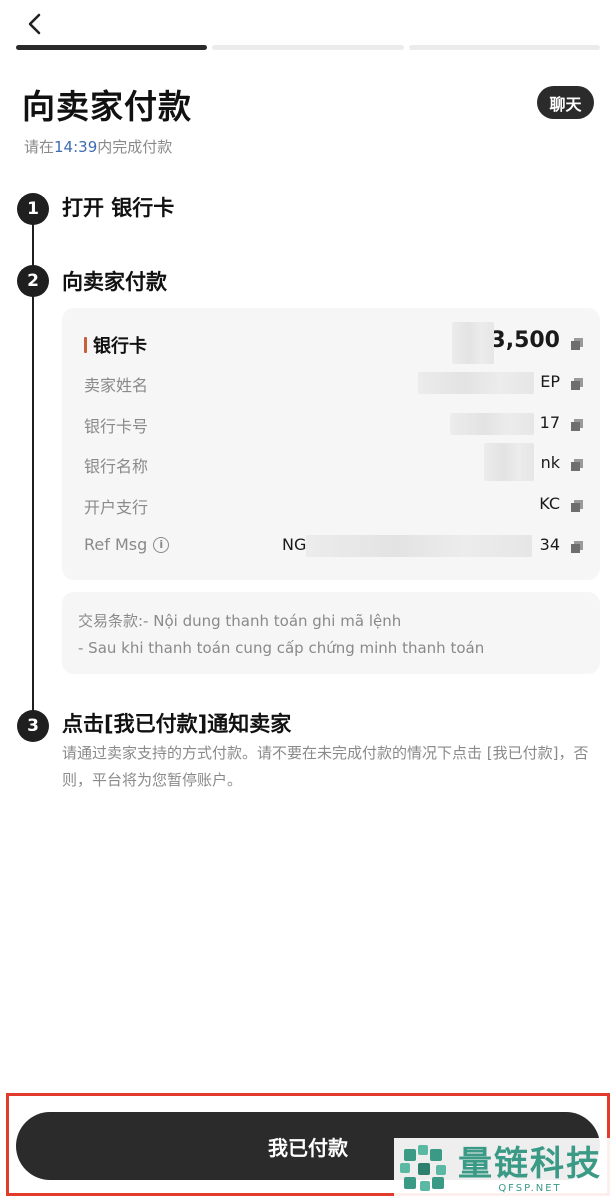  What do you see at coordinates (116, 426) in the screenshot?
I see `detail-label-card-number: 银行卡号` at bounding box center [116, 426].